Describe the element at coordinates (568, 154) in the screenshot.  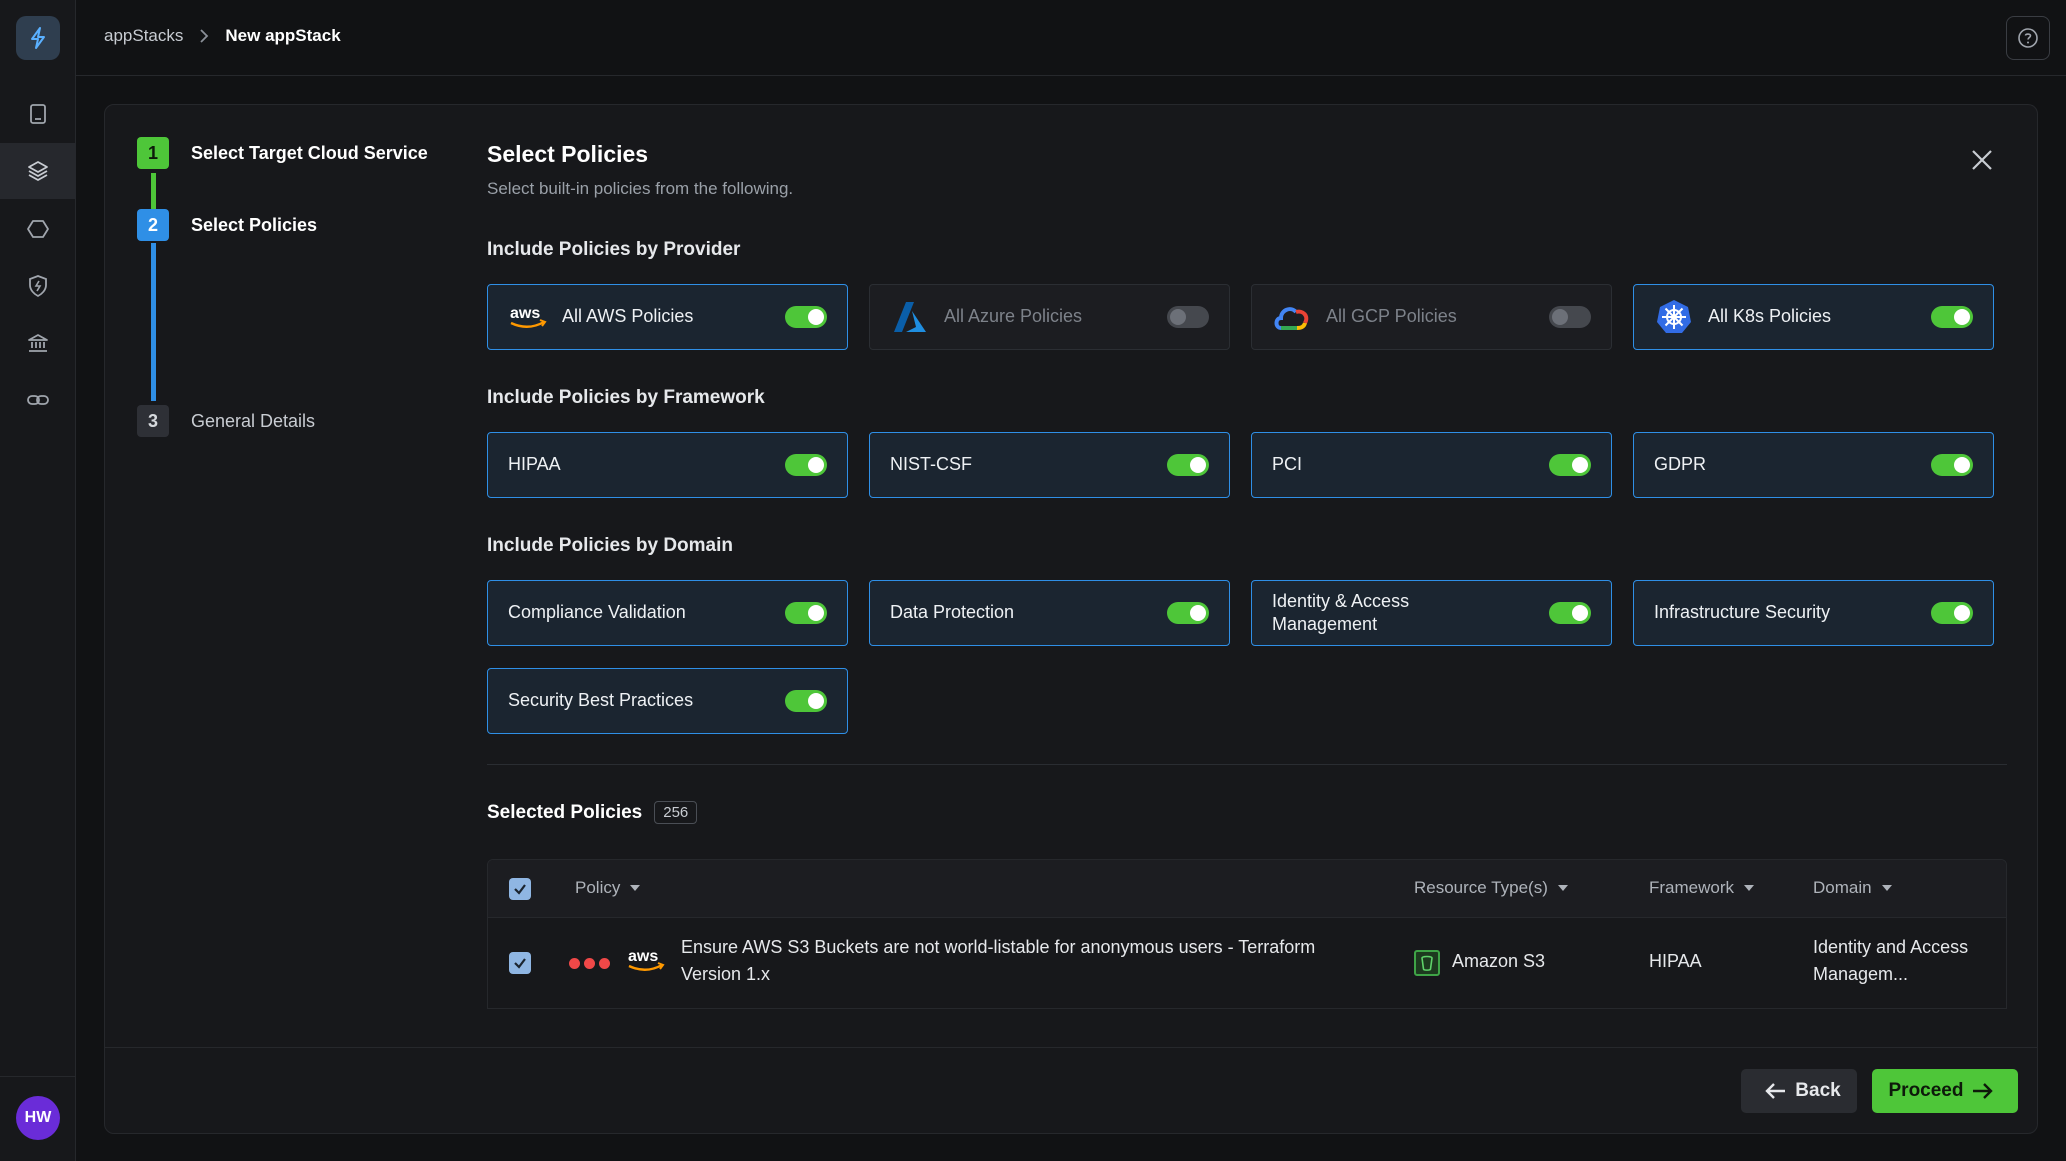
I see `page-title: Select Policies` at that location.